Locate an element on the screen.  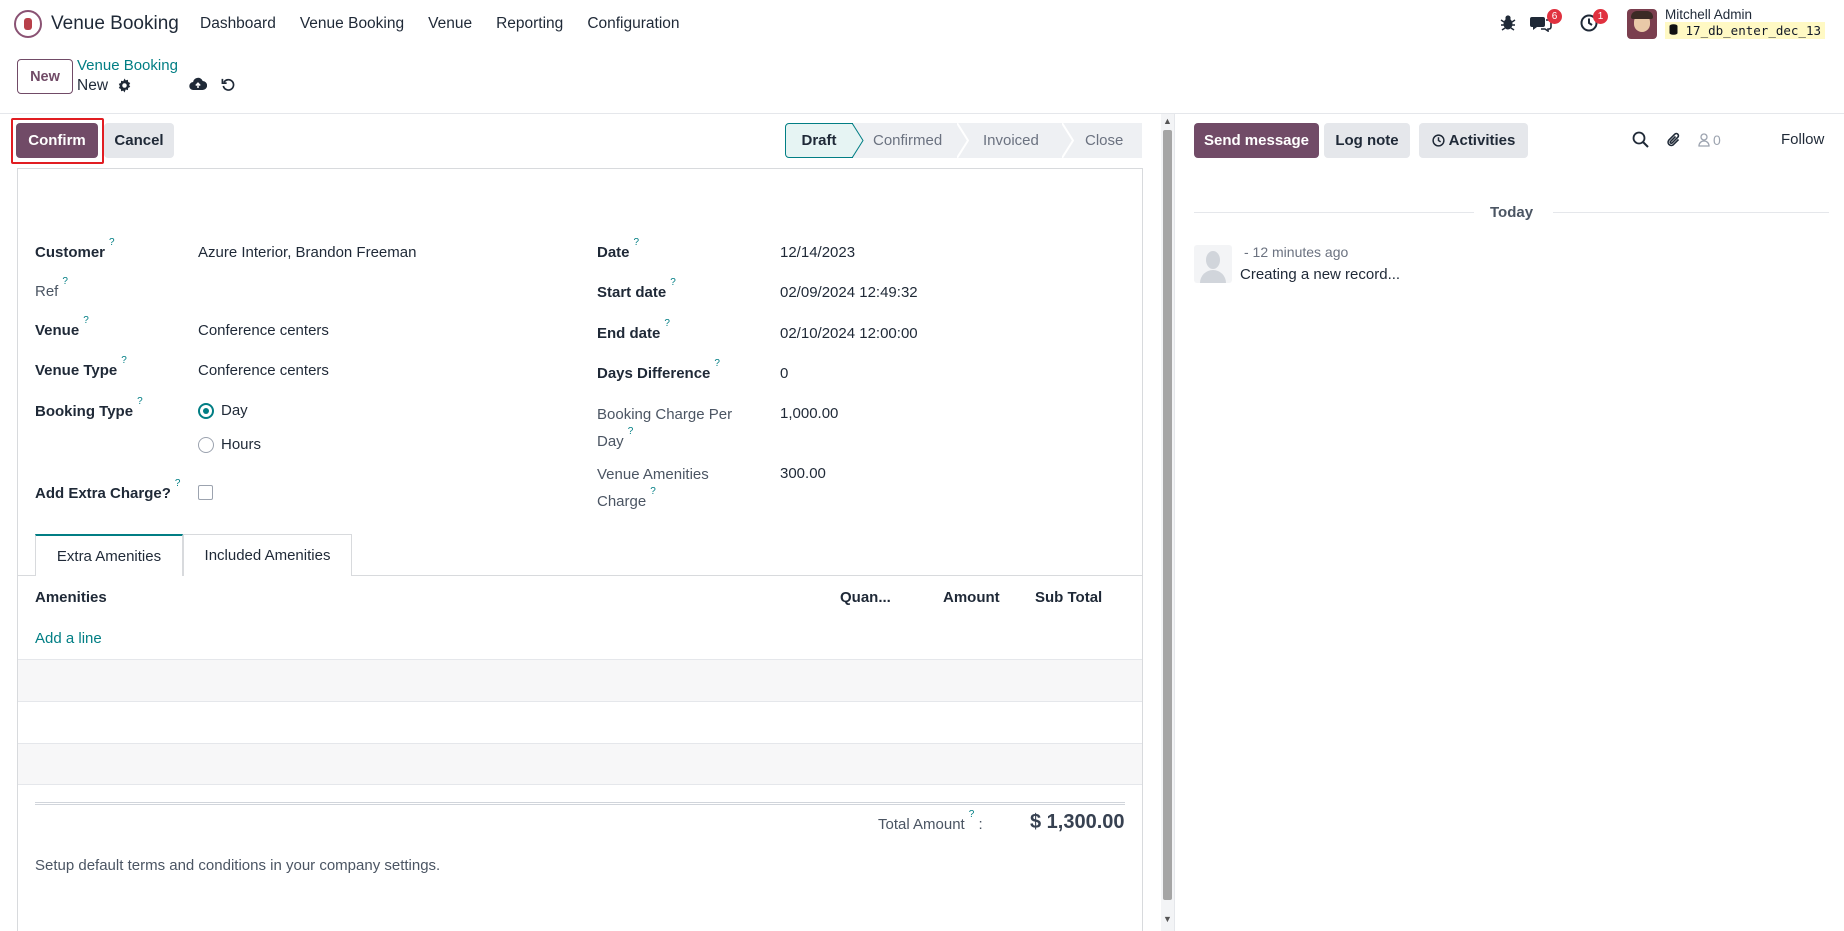
save-cloud-icon is located at coordinates (198, 86).